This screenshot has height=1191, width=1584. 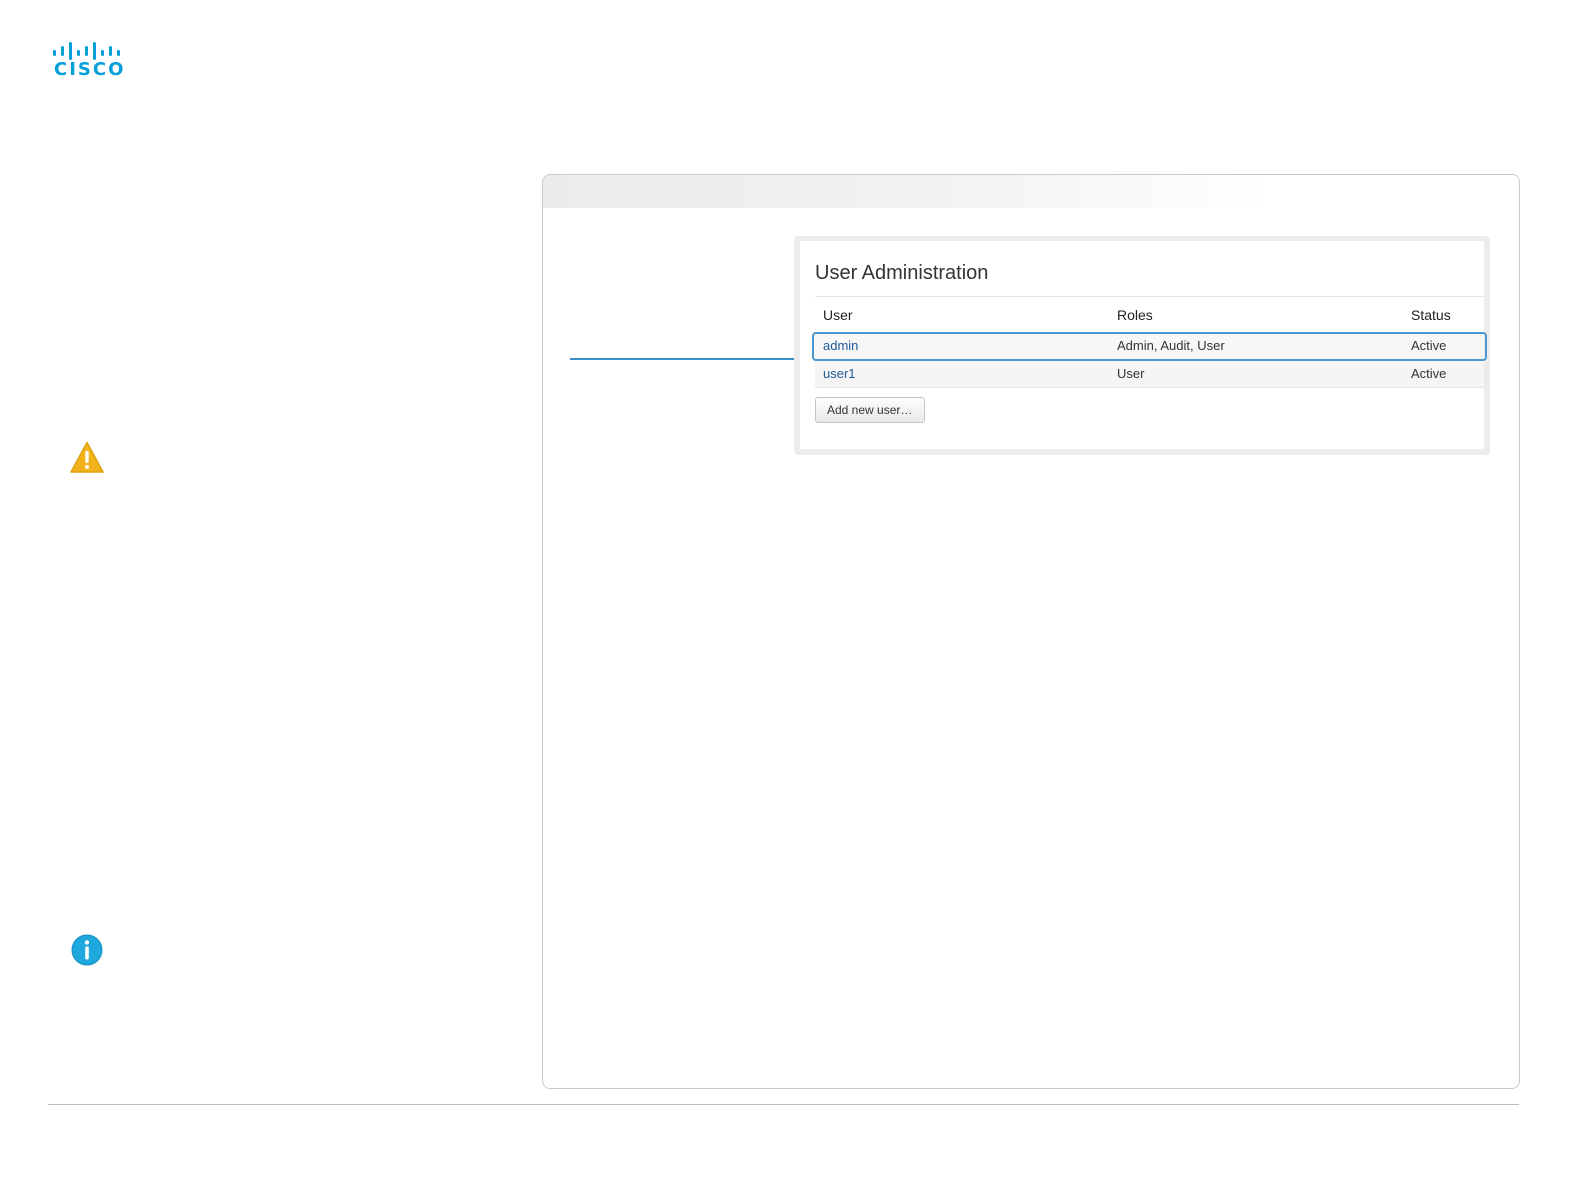 I want to click on callout-line, so click(x=693, y=359).